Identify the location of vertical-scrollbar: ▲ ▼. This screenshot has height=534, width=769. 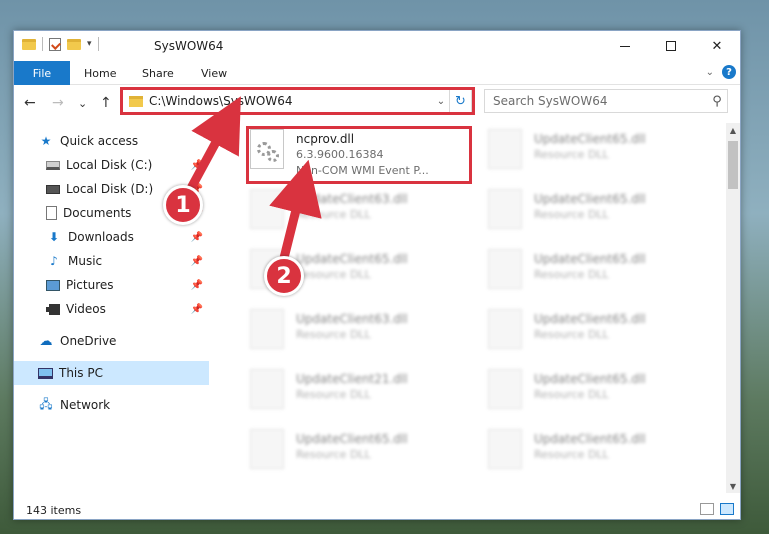
(733, 308).